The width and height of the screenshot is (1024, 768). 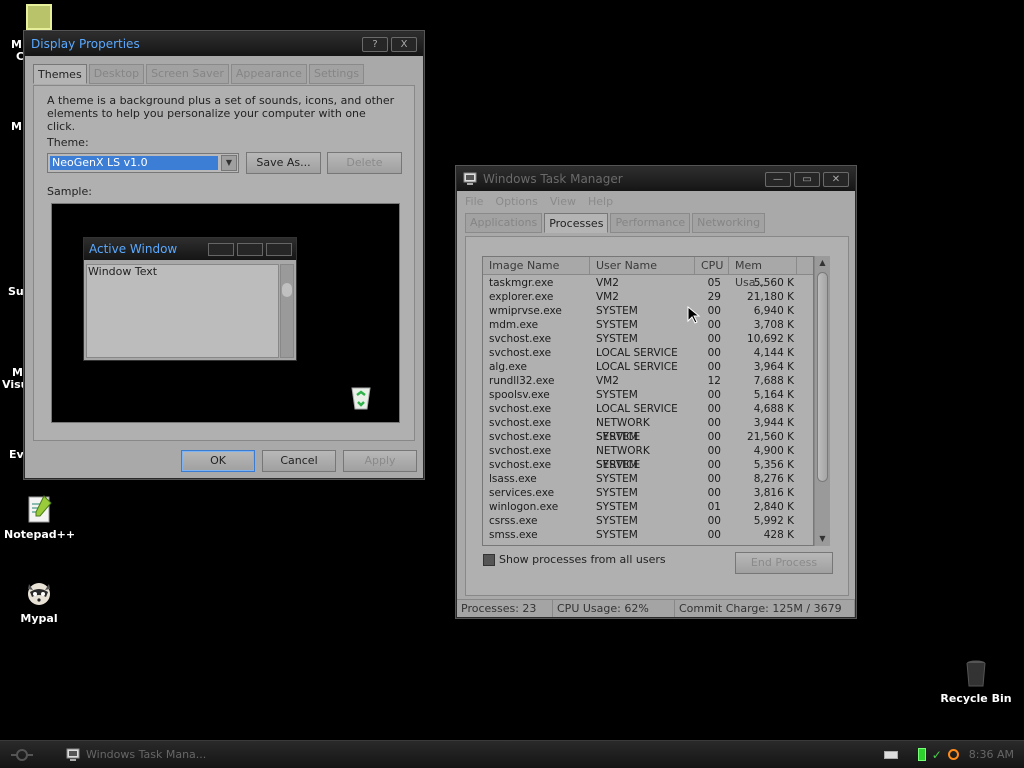 What do you see at coordinates (712, 265) in the screenshot?
I see `column-cpu: CPU` at bounding box center [712, 265].